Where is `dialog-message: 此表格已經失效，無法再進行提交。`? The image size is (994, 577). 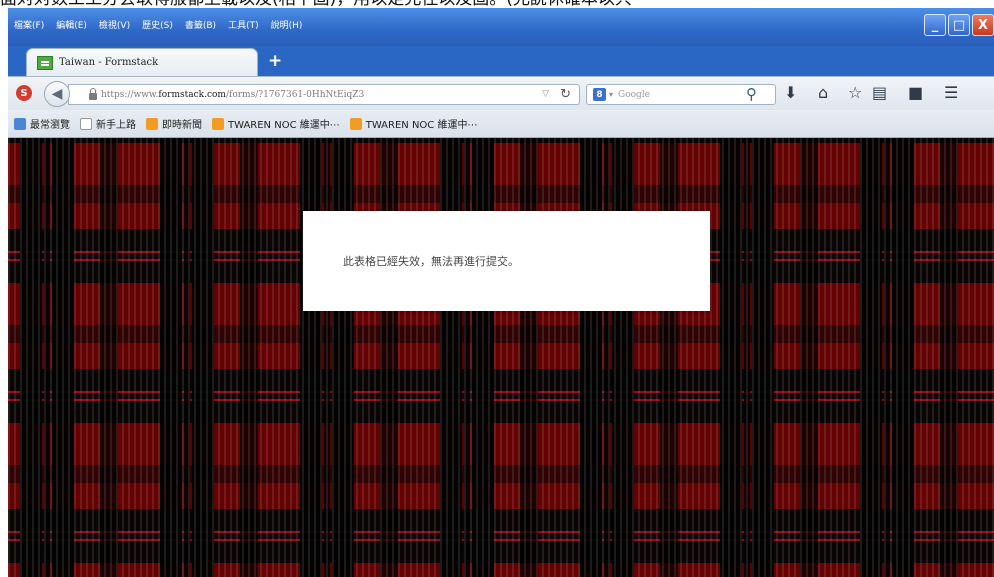 dialog-message: 此表格已經失效，無法再進行提交。 is located at coordinates (431, 261).